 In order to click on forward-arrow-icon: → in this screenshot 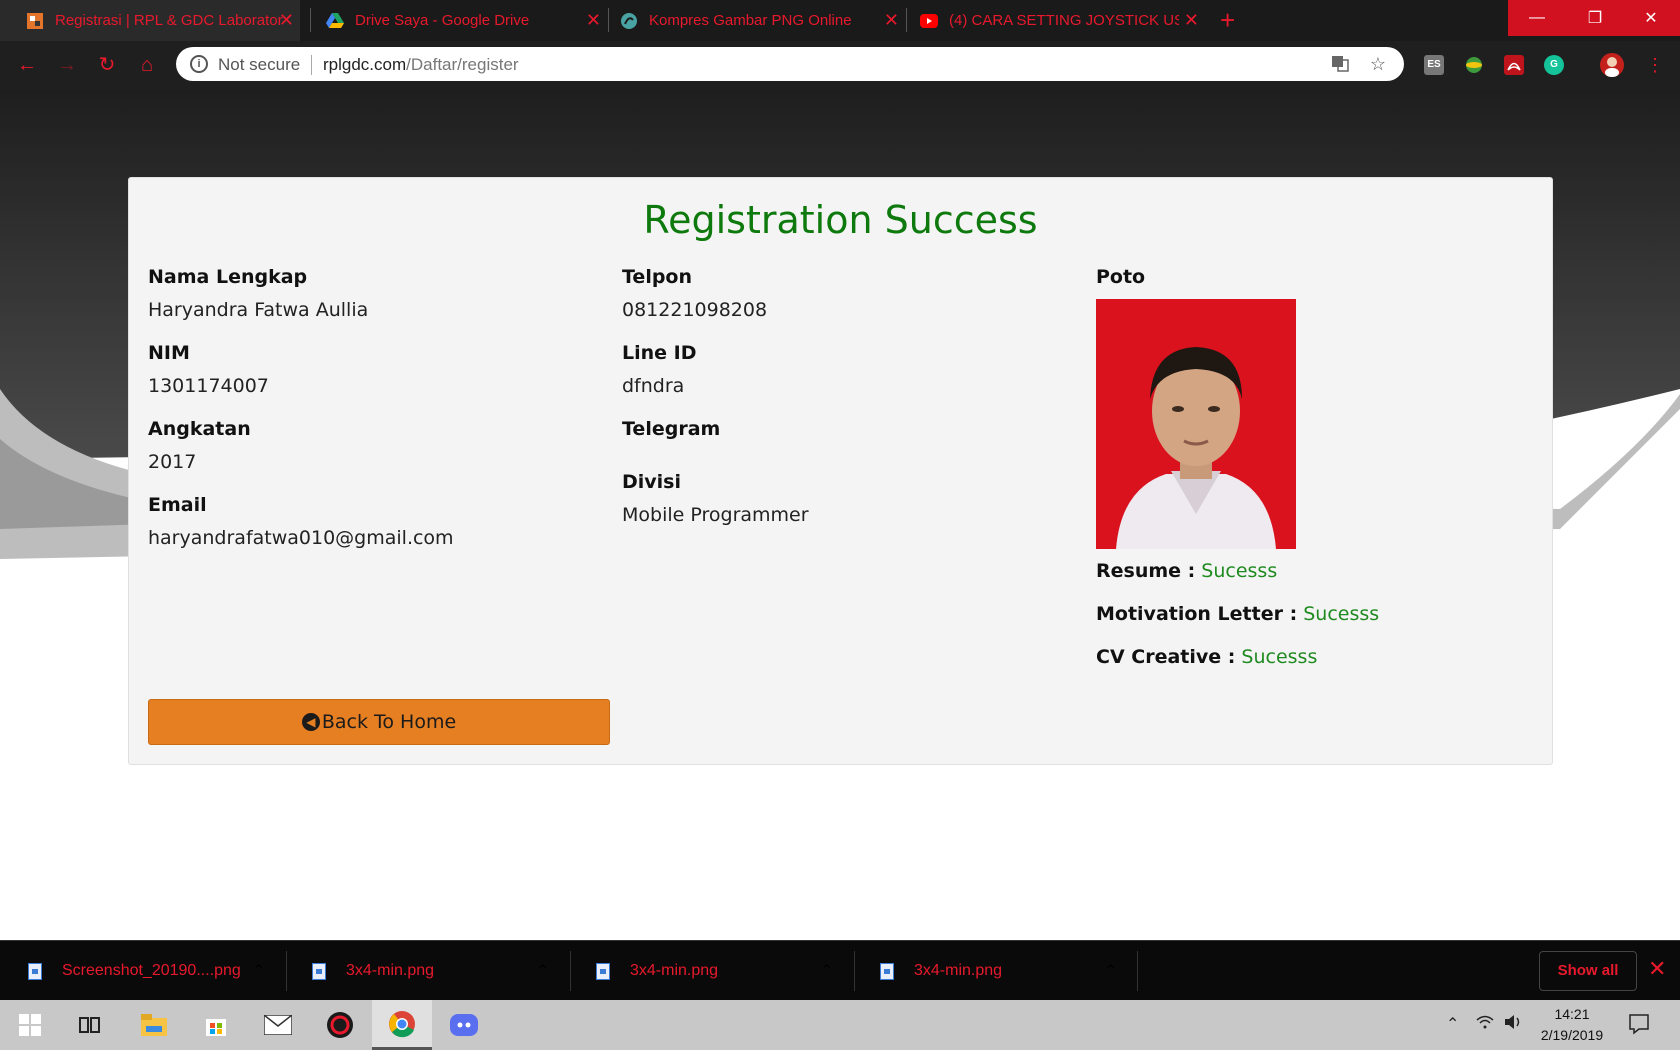, I will do `click(67, 65)`.